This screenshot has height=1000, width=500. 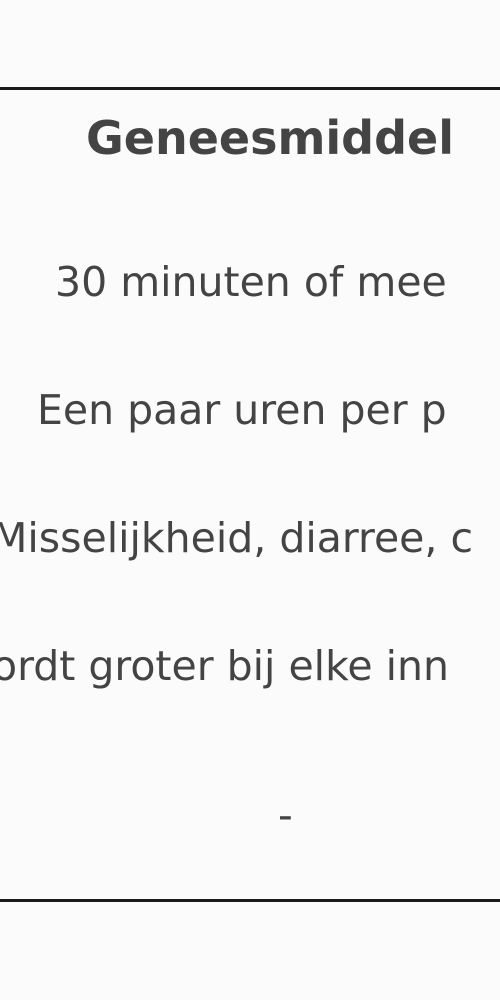 What do you see at coordinates (251, 282) in the screenshot?
I see `onset-time-text: 30 minuten of mee` at bounding box center [251, 282].